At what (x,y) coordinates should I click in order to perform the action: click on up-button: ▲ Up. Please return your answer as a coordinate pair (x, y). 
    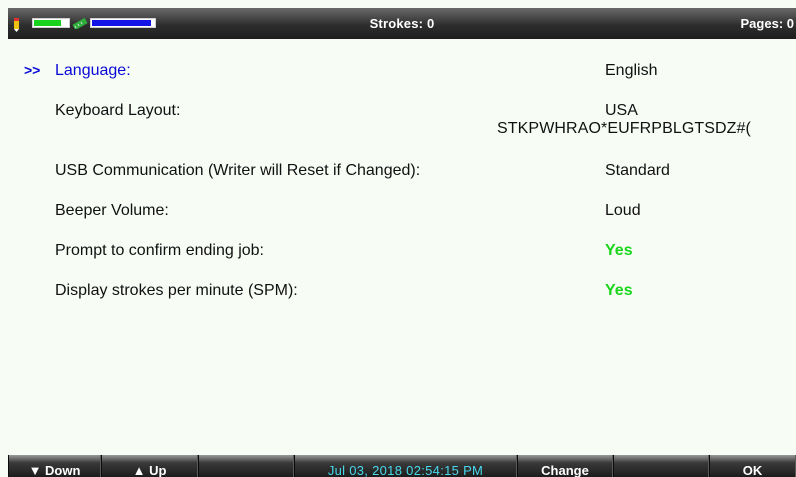
    Looking at the image, I should click on (149, 466).